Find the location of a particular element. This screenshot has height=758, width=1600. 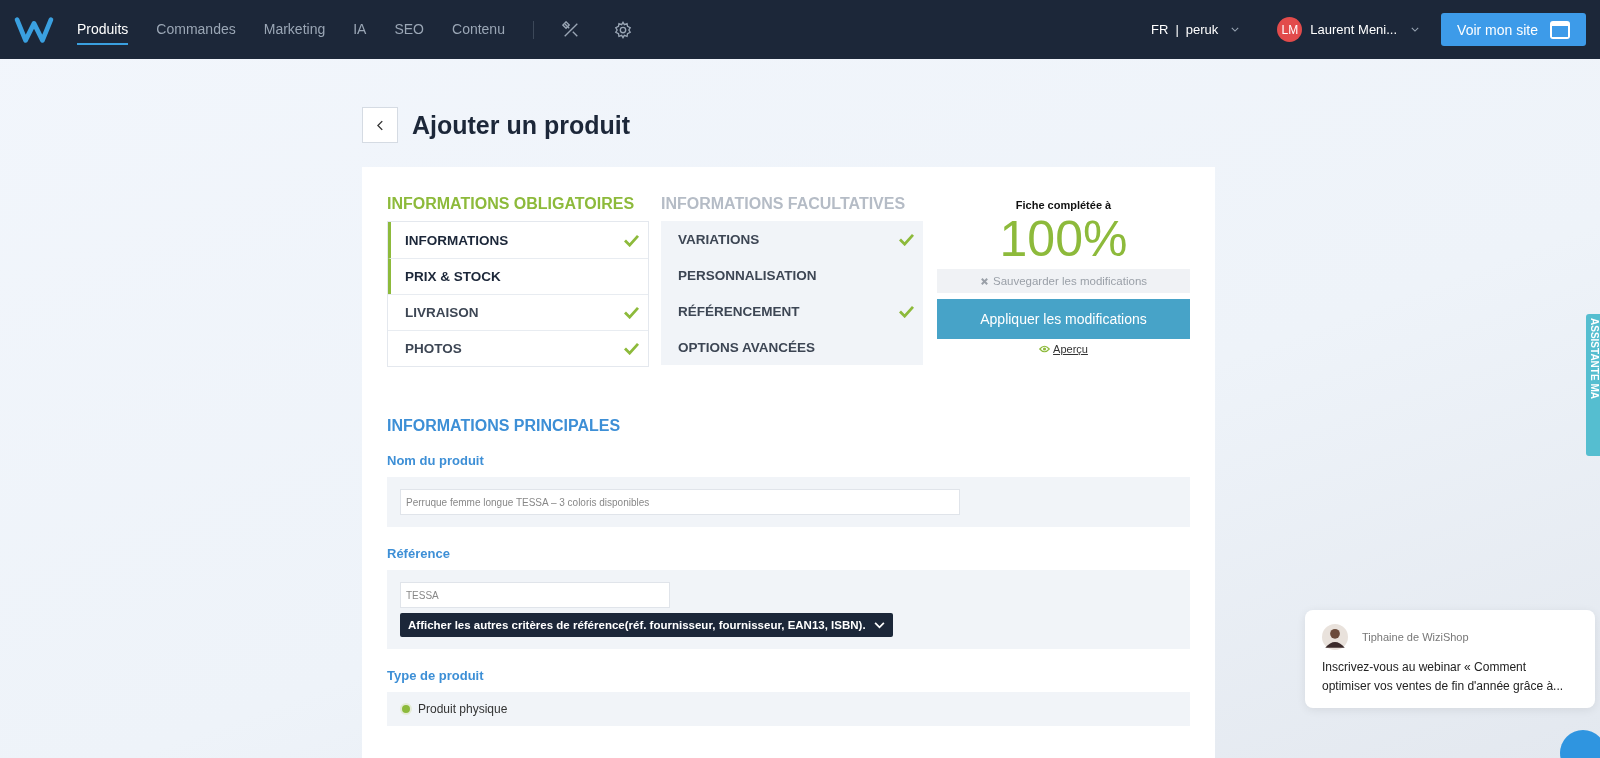

nav-tab: Contenu is located at coordinates (478, 29).